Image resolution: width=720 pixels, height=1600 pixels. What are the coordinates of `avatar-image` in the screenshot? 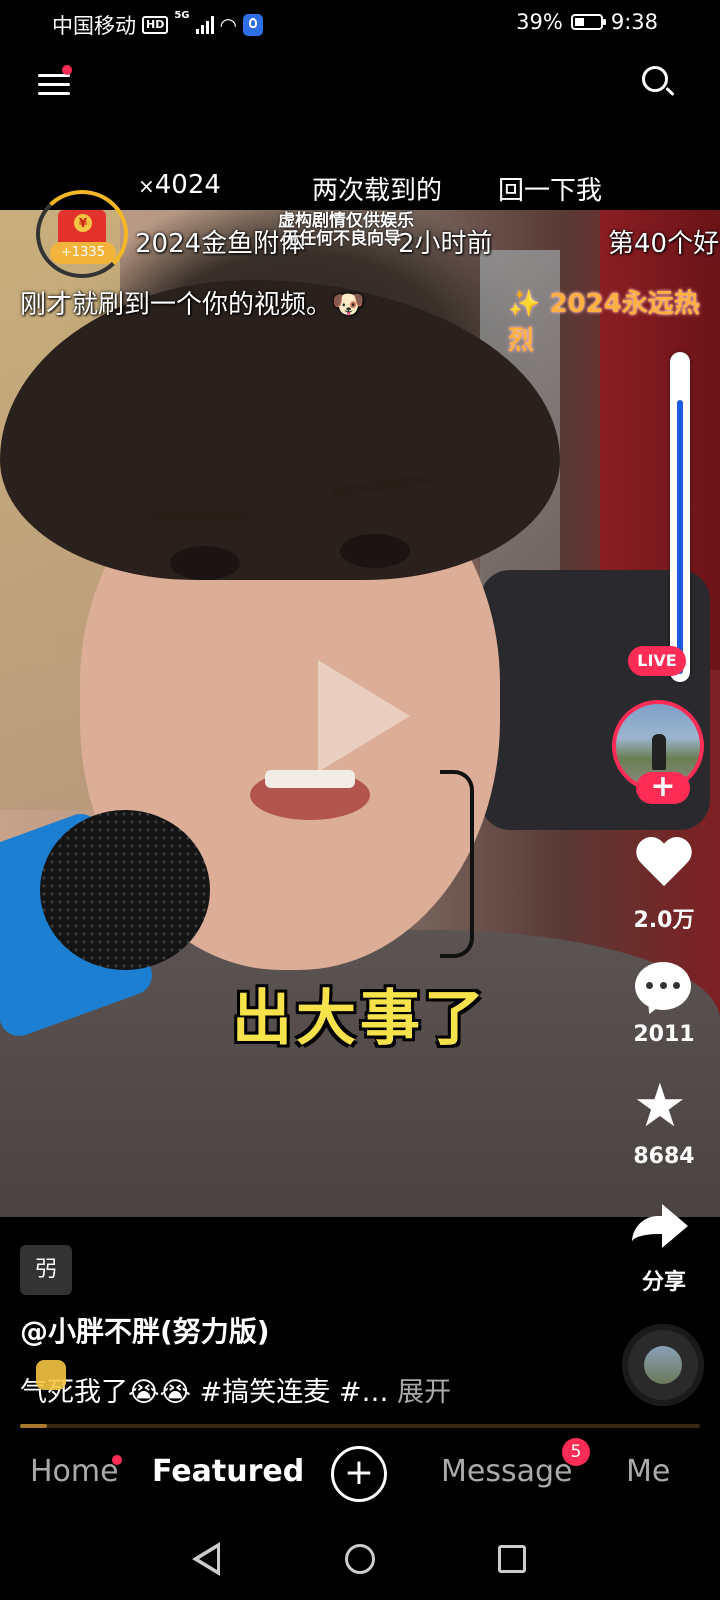 It's located at (659, 752).